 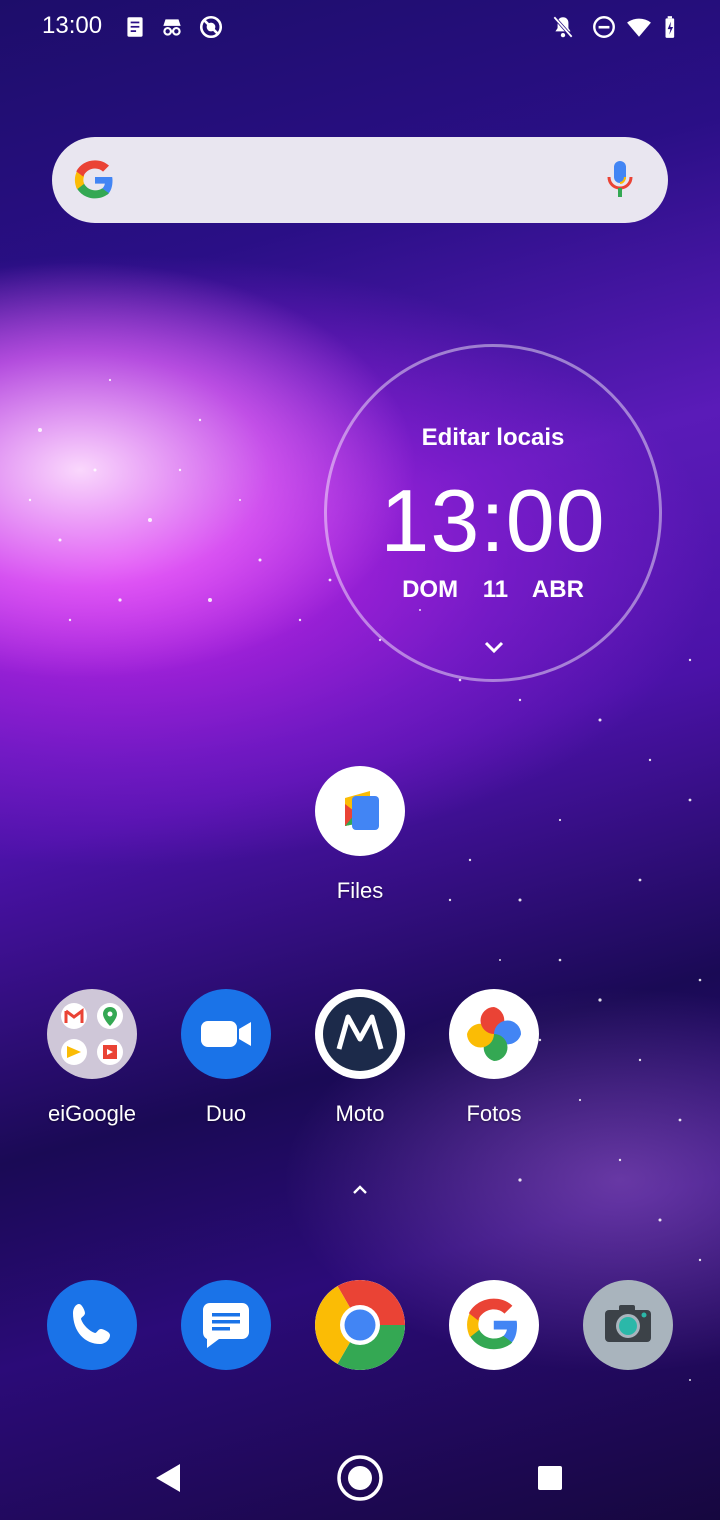 I want to click on status-bar: 13:00, so click(x=360, y=28).